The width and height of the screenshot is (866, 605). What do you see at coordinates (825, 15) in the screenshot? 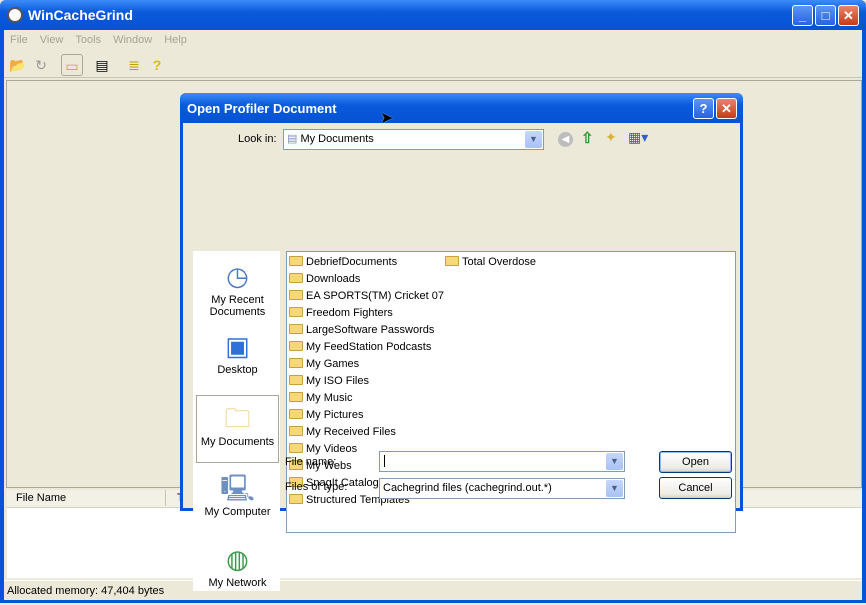
I see `maximize-button: □` at bounding box center [825, 15].